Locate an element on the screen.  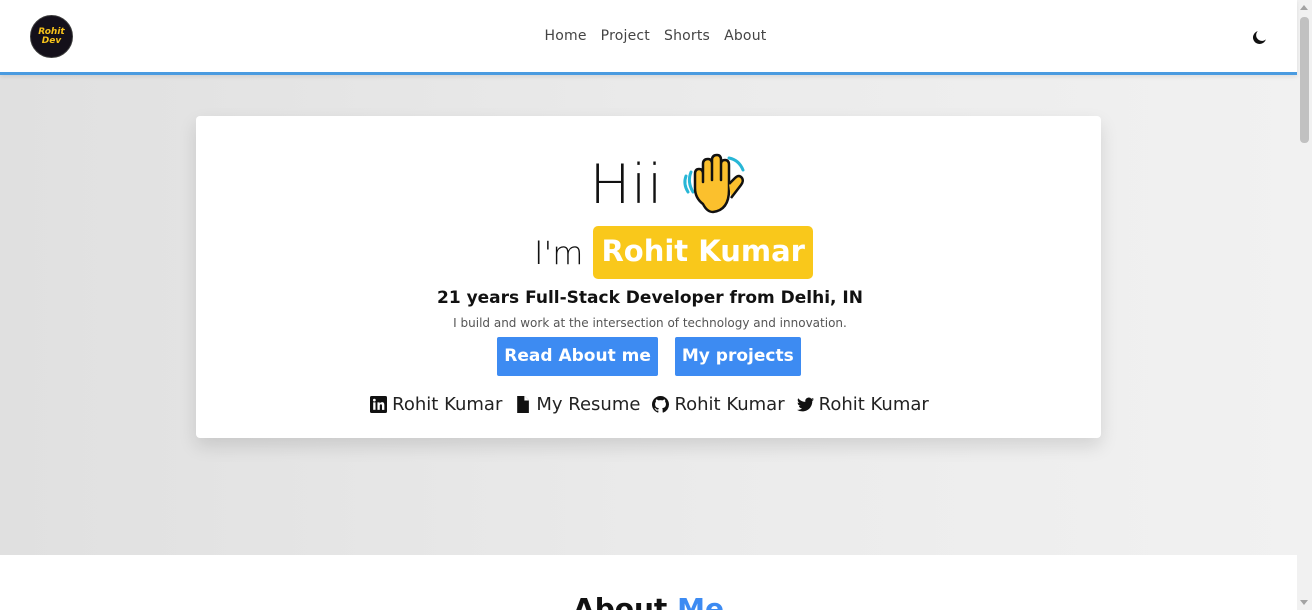
github-label: Rohit Kumar is located at coordinates (729, 404).